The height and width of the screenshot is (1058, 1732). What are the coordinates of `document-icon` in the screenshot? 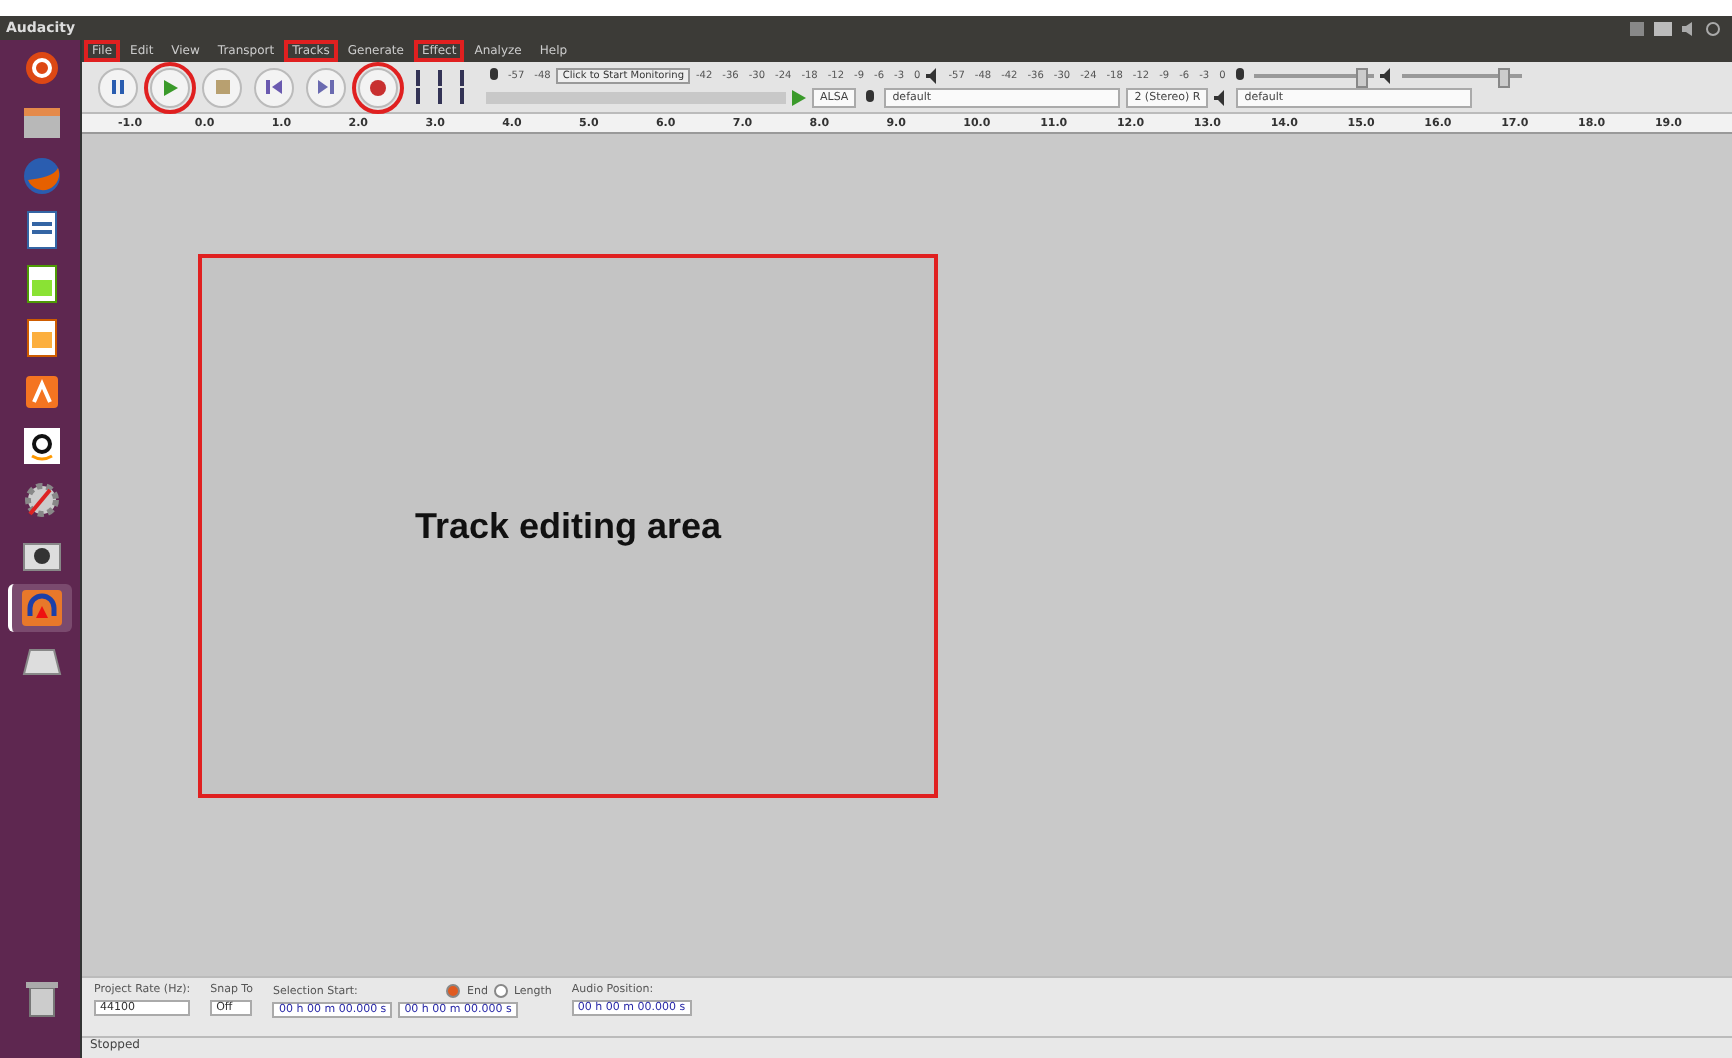 It's located at (42, 230).